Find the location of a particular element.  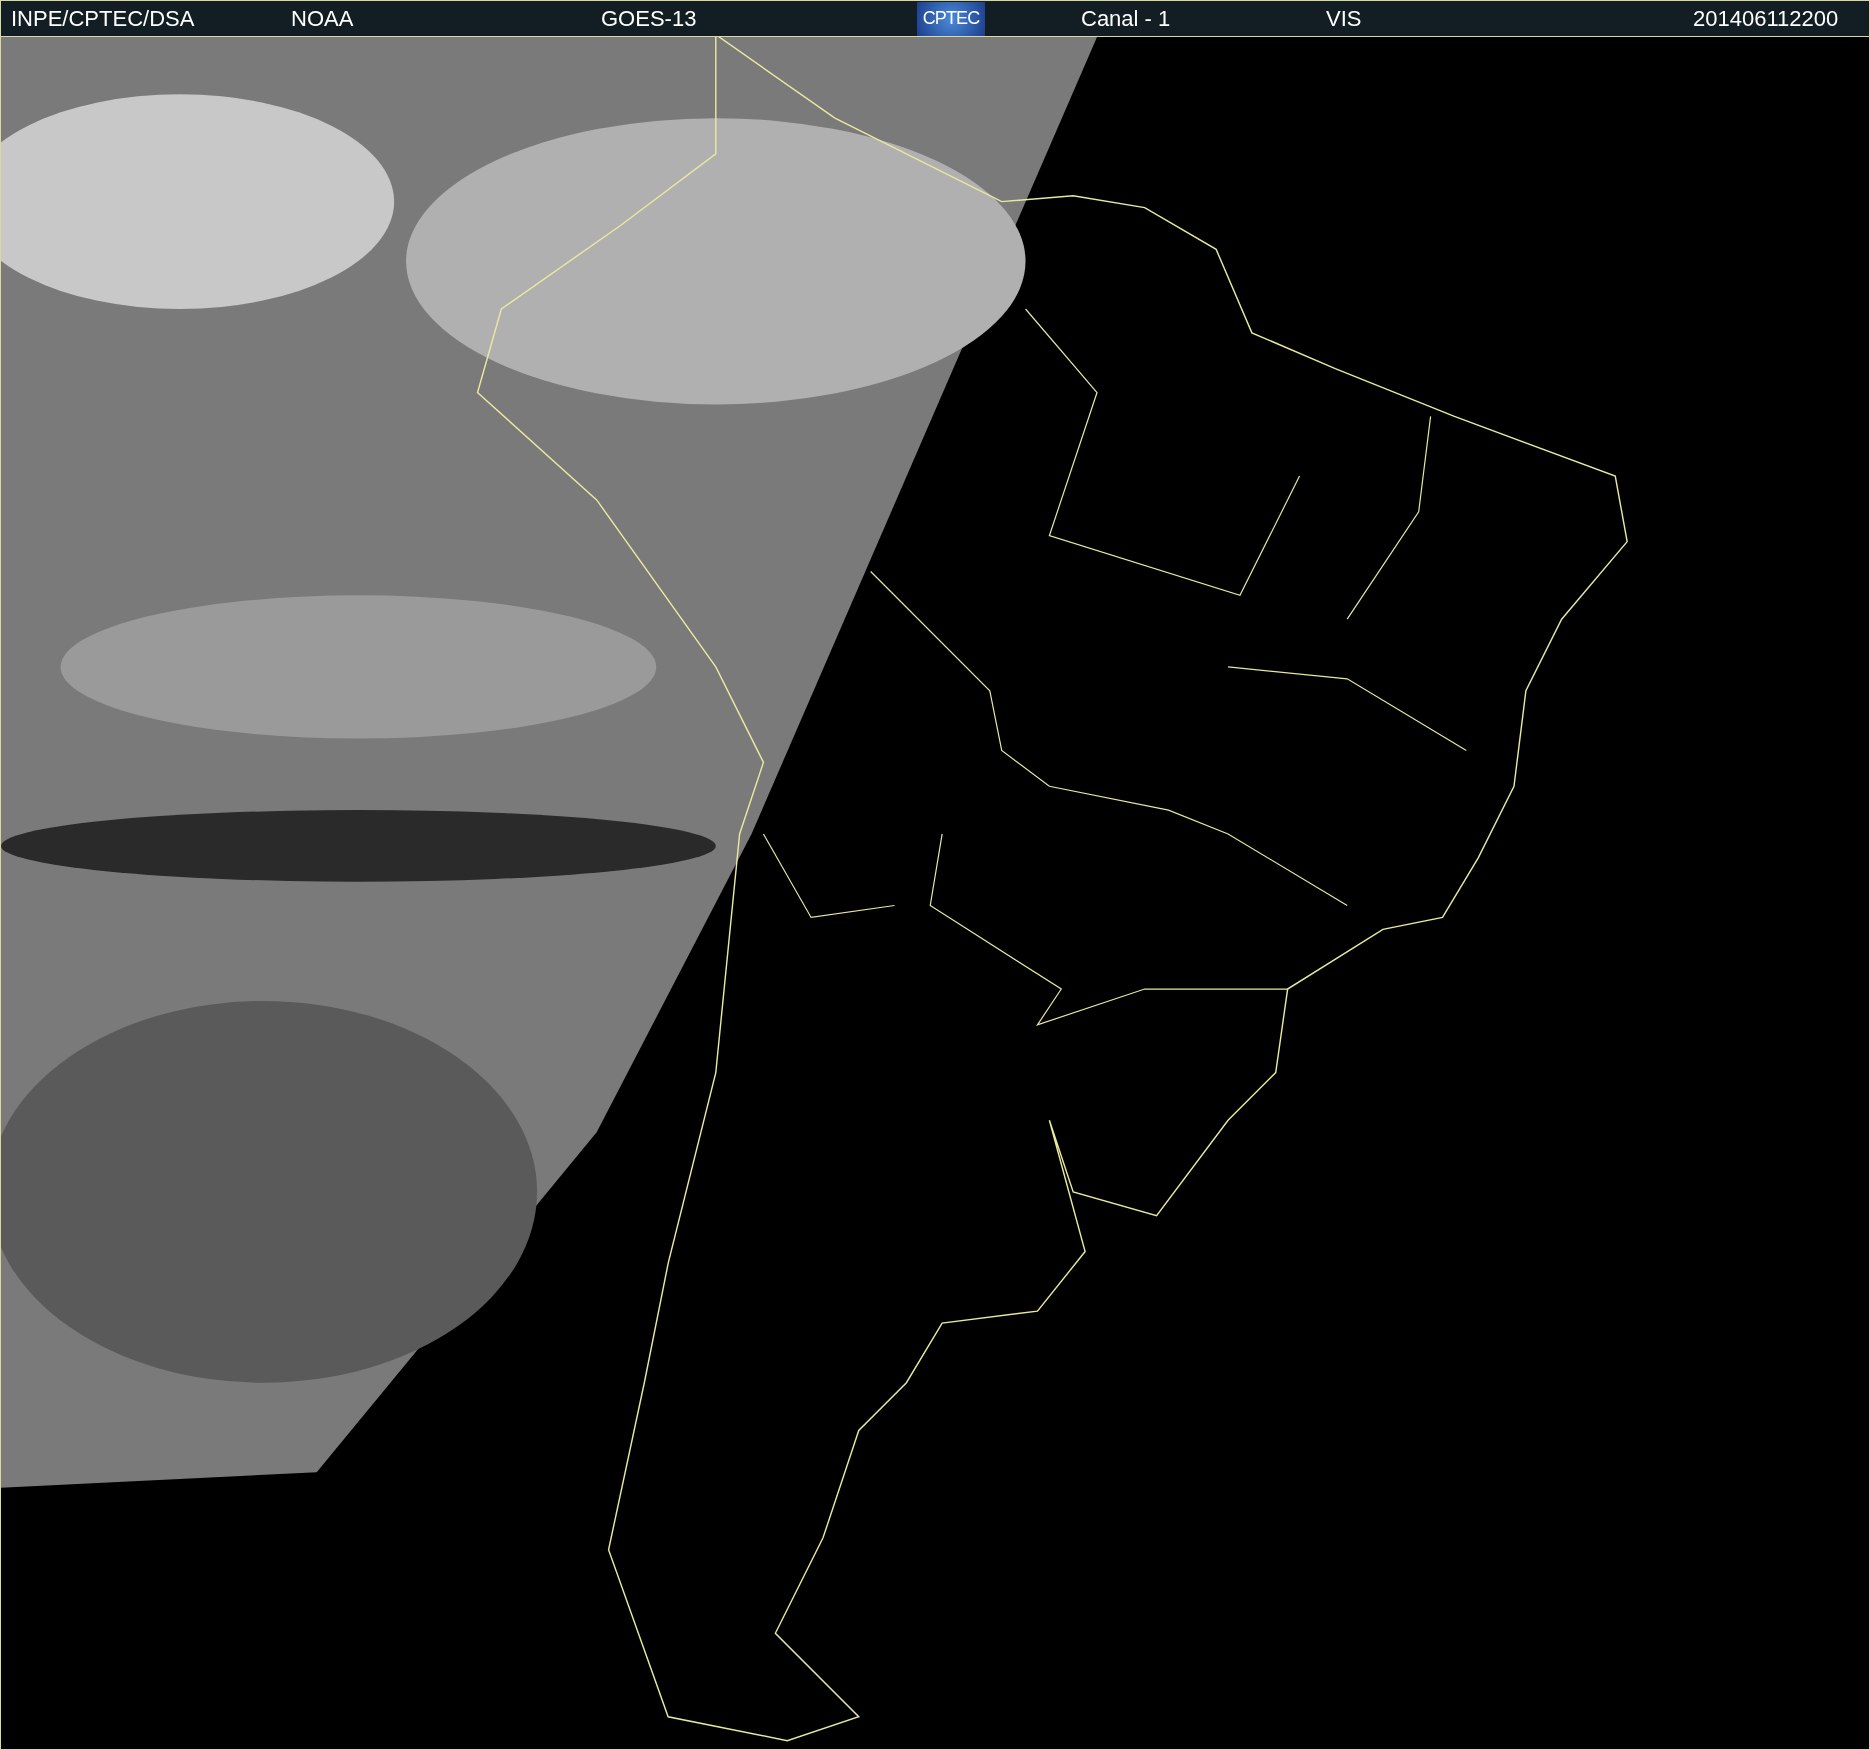

header-label: GOES-13 is located at coordinates (649, 19).